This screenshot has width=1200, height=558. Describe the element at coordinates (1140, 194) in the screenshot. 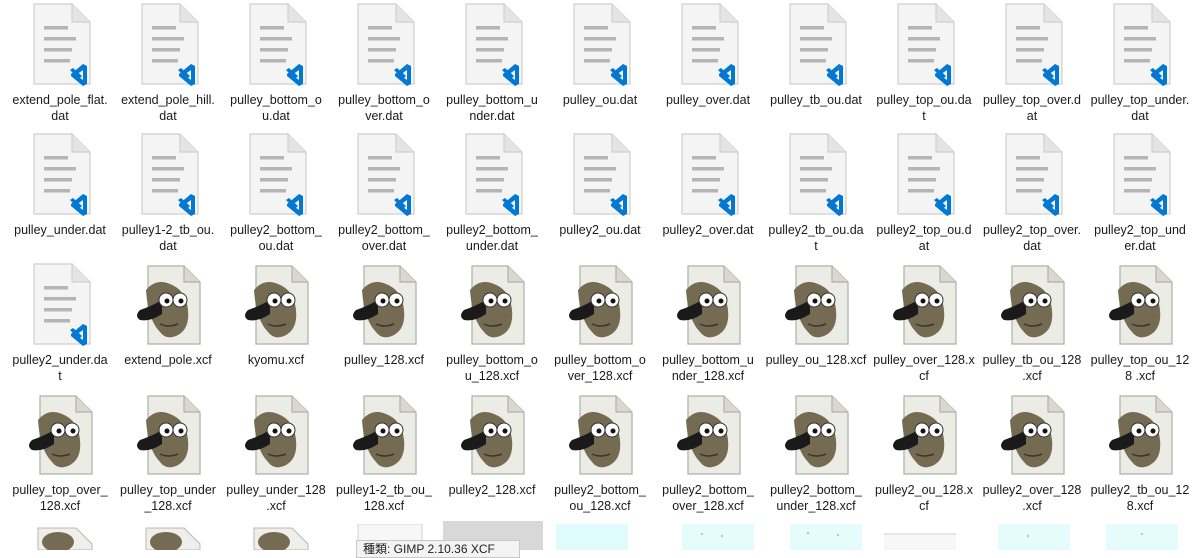

I see `file-item: pulley2_top_und er.dat` at that location.